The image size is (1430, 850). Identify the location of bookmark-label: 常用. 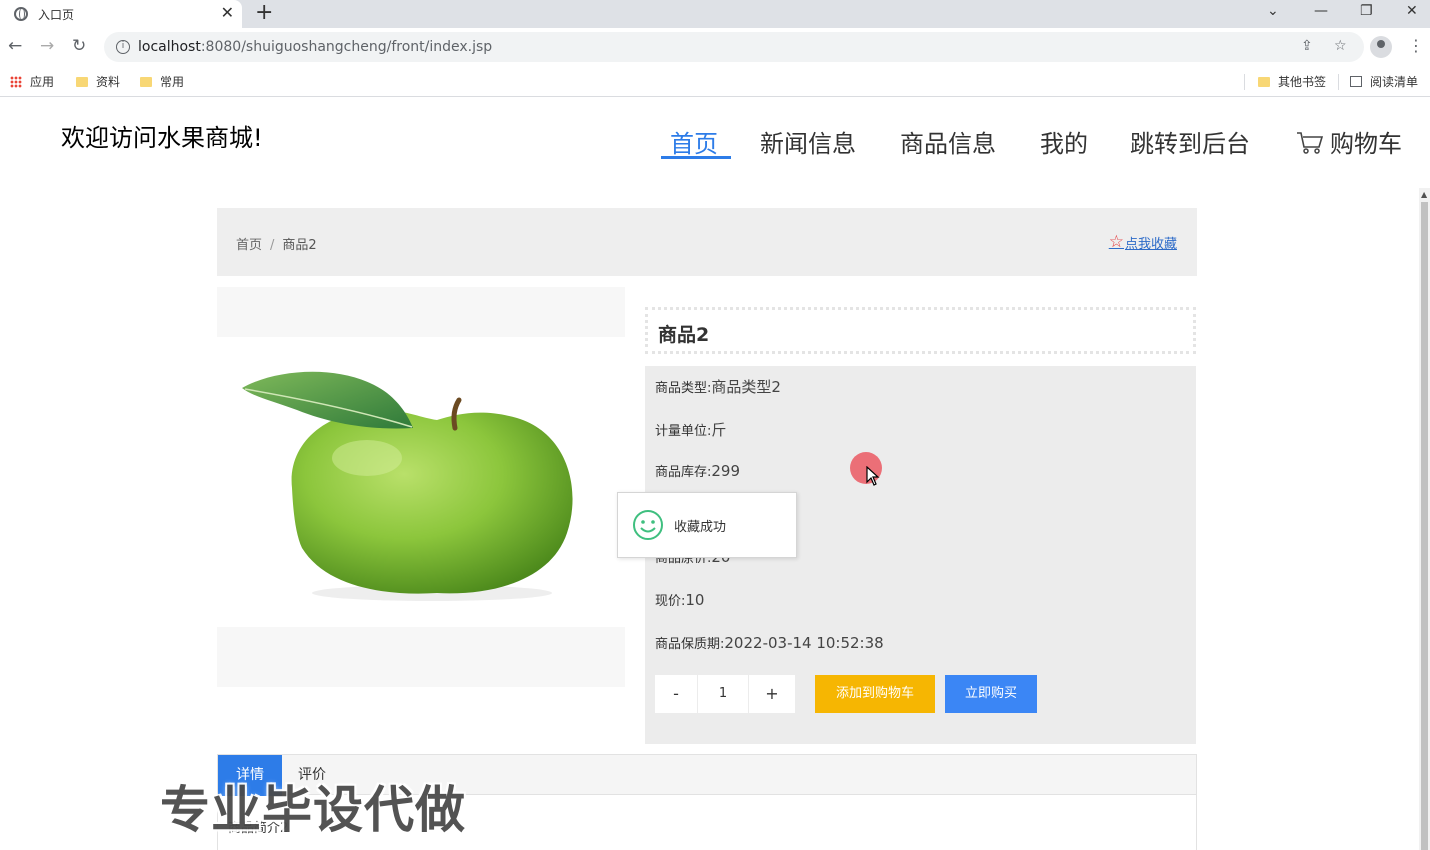
(172, 82).